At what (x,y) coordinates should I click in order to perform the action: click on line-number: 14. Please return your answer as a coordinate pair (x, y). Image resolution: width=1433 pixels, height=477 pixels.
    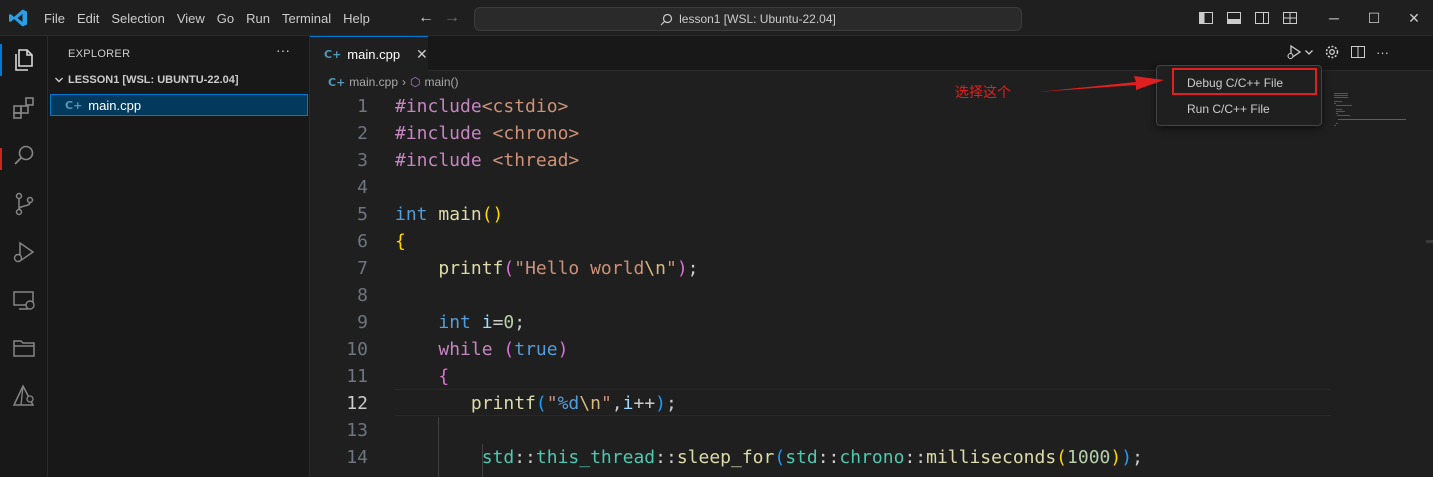
    Looking at the image, I should click on (357, 457).